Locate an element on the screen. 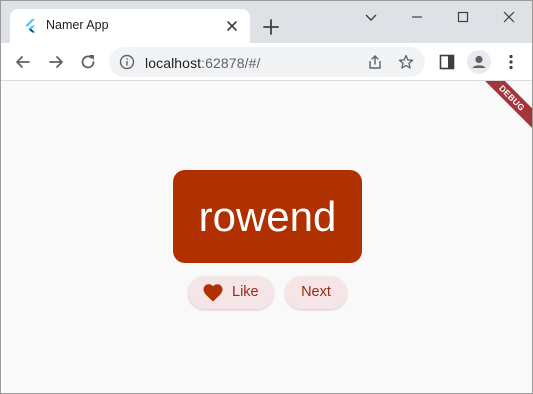 Image resolution: width=533 pixels, height=394 pixels. url-host: localhost is located at coordinates (173, 63).